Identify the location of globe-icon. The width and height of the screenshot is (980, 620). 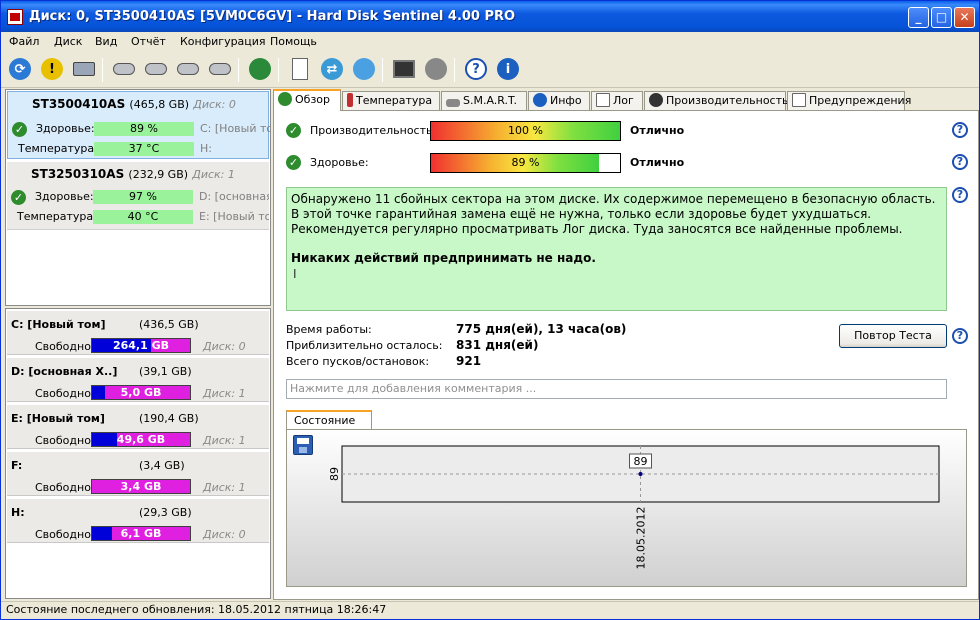
(260, 69).